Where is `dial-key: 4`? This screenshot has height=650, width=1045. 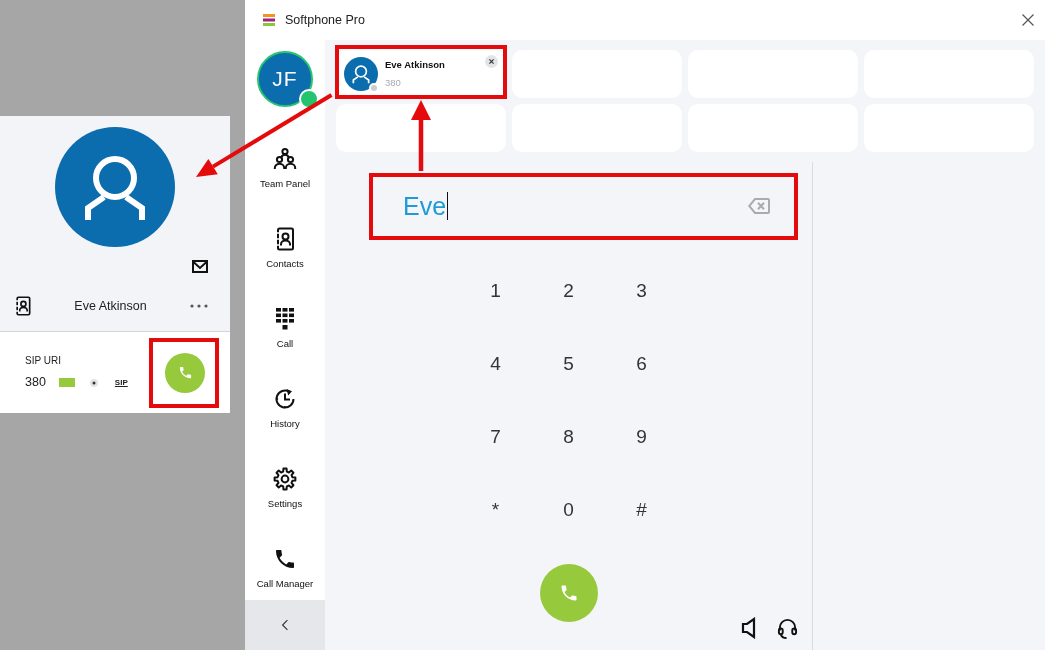
dial-key: 4 is located at coordinates (495, 364).